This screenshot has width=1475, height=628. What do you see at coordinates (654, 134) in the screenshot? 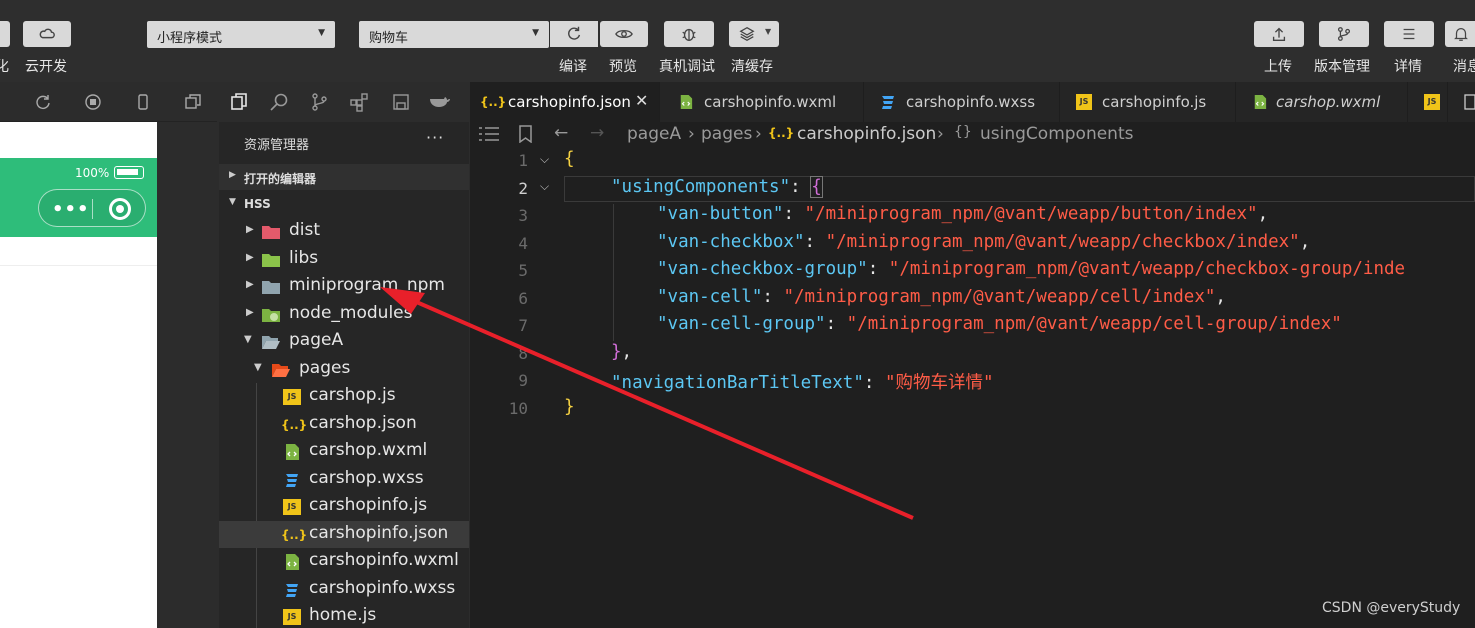
I see `breadcrumb-item: pageA` at bounding box center [654, 134].